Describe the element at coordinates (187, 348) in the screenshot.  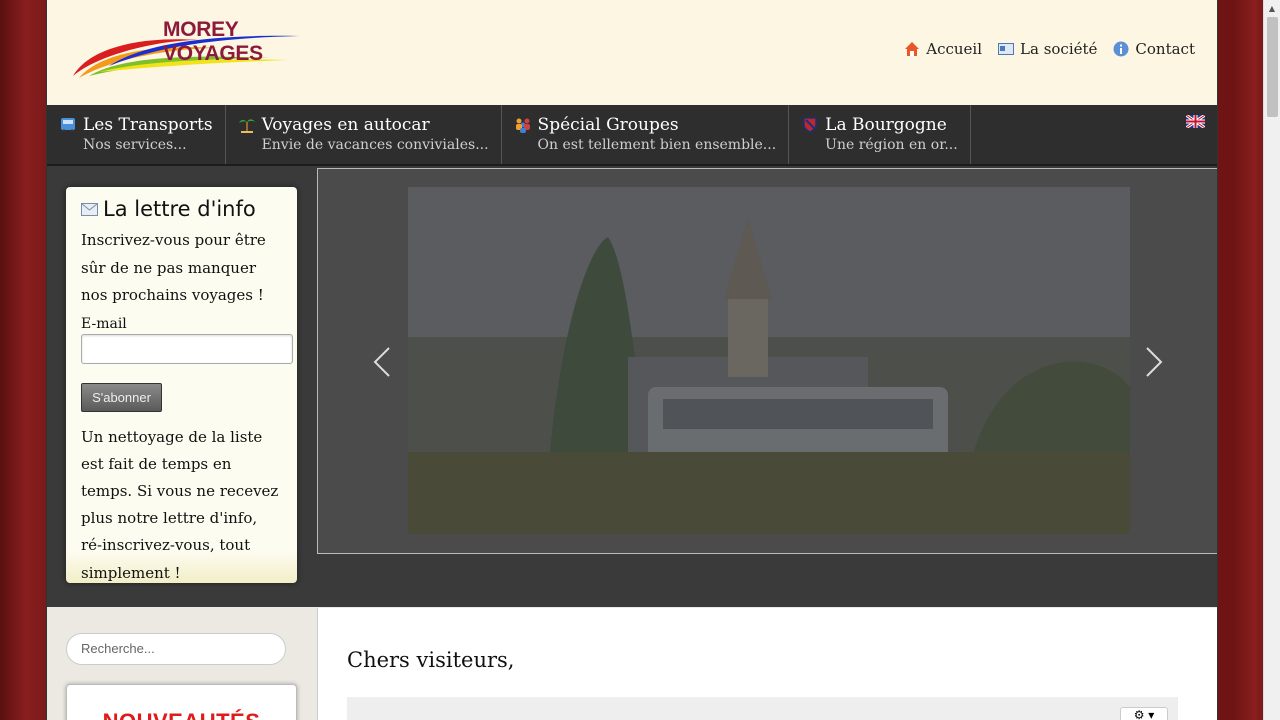
I see `email-field` at that location.